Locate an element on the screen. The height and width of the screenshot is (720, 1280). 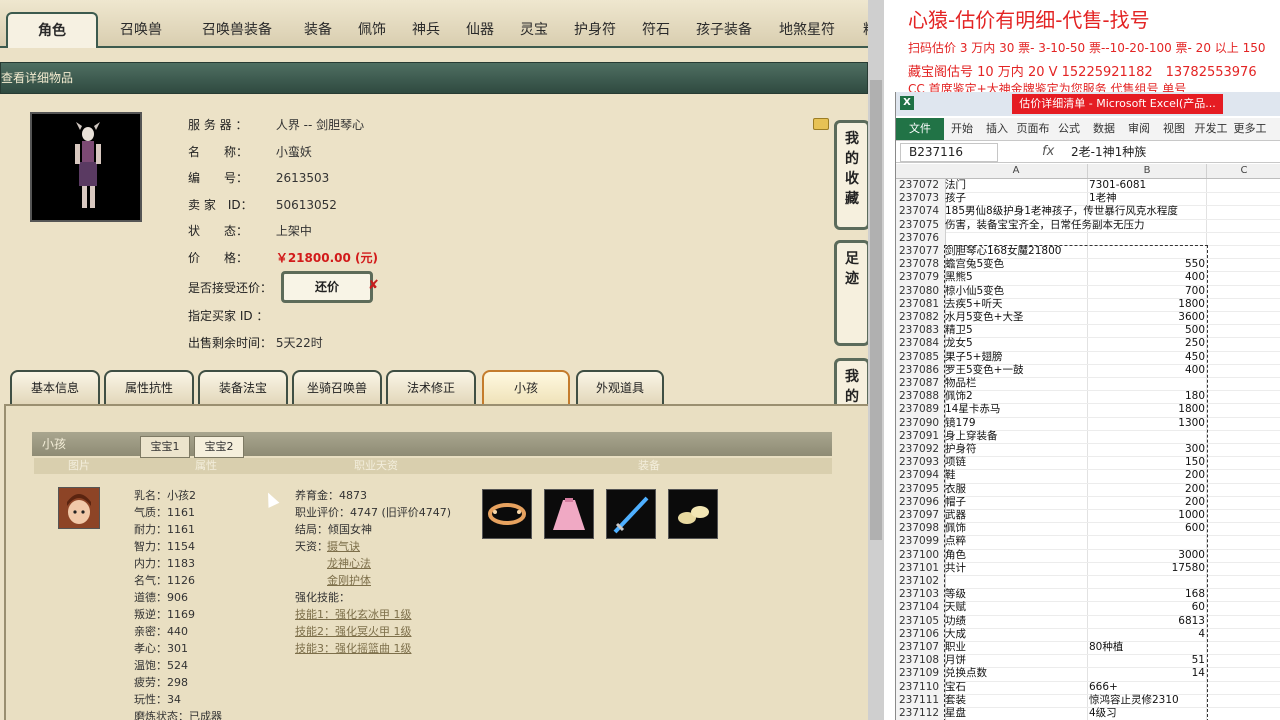
cell-b: 4 is located at coordinates (1147, 634).